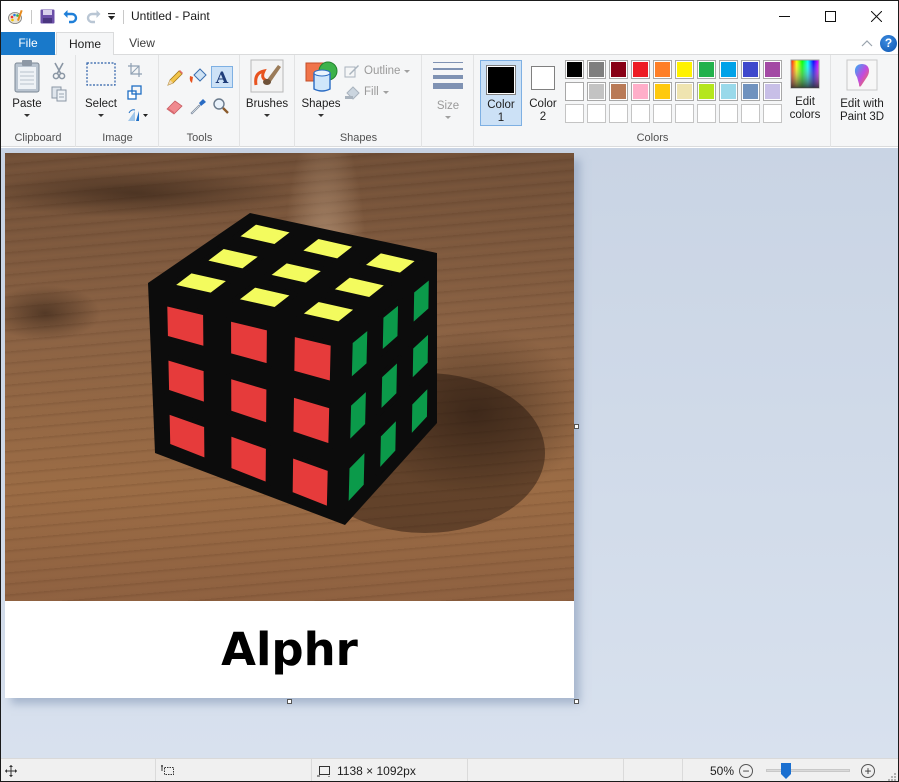  I want to click on customize-dropdown-icon, so click(111, 17).